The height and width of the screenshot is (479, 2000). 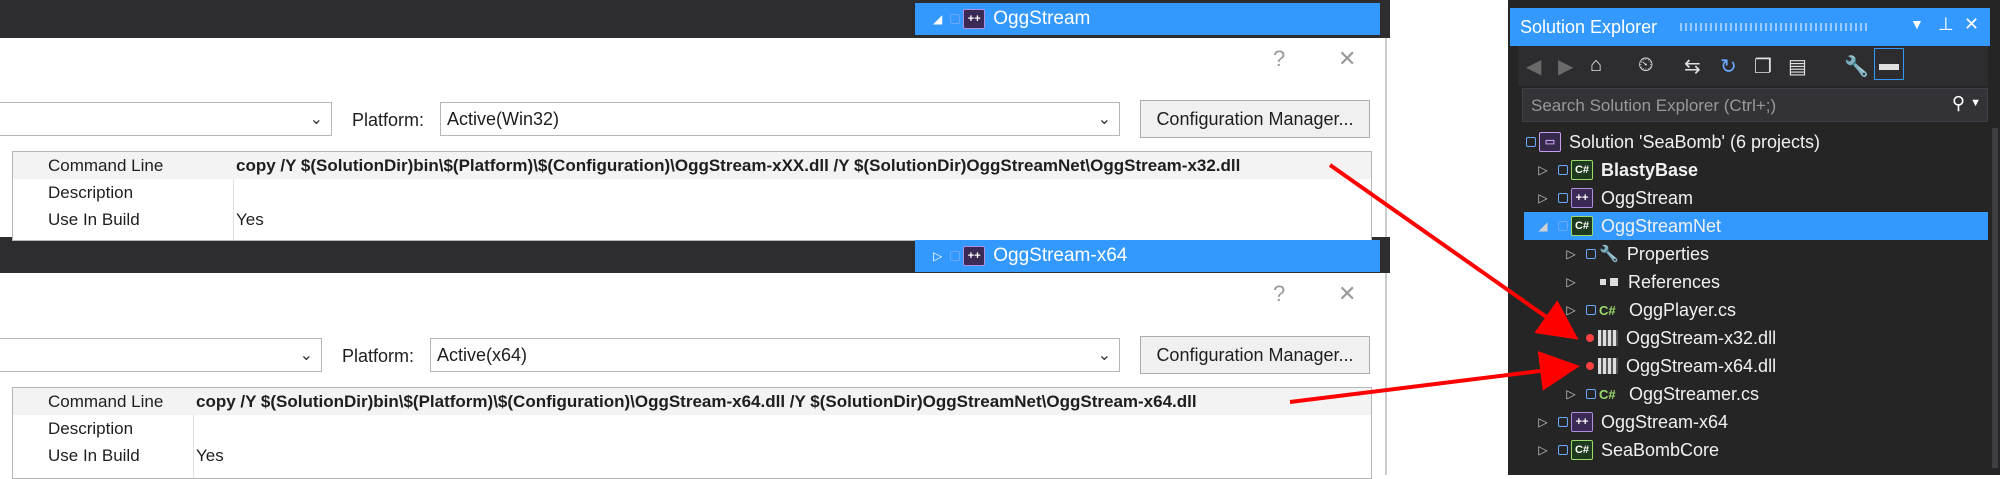 I want to click on checkout-indicator-icon, so click(x=1590, y=366).